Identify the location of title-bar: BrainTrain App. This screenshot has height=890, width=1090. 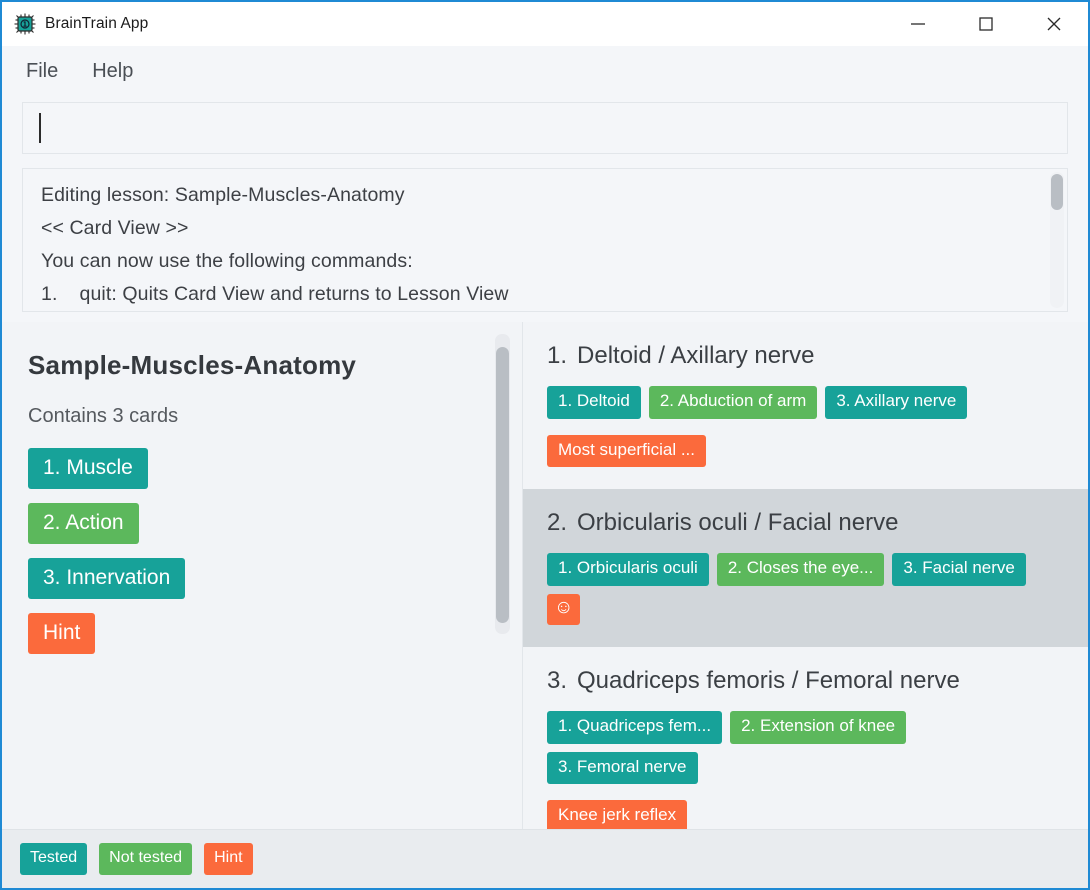
(545, 24).